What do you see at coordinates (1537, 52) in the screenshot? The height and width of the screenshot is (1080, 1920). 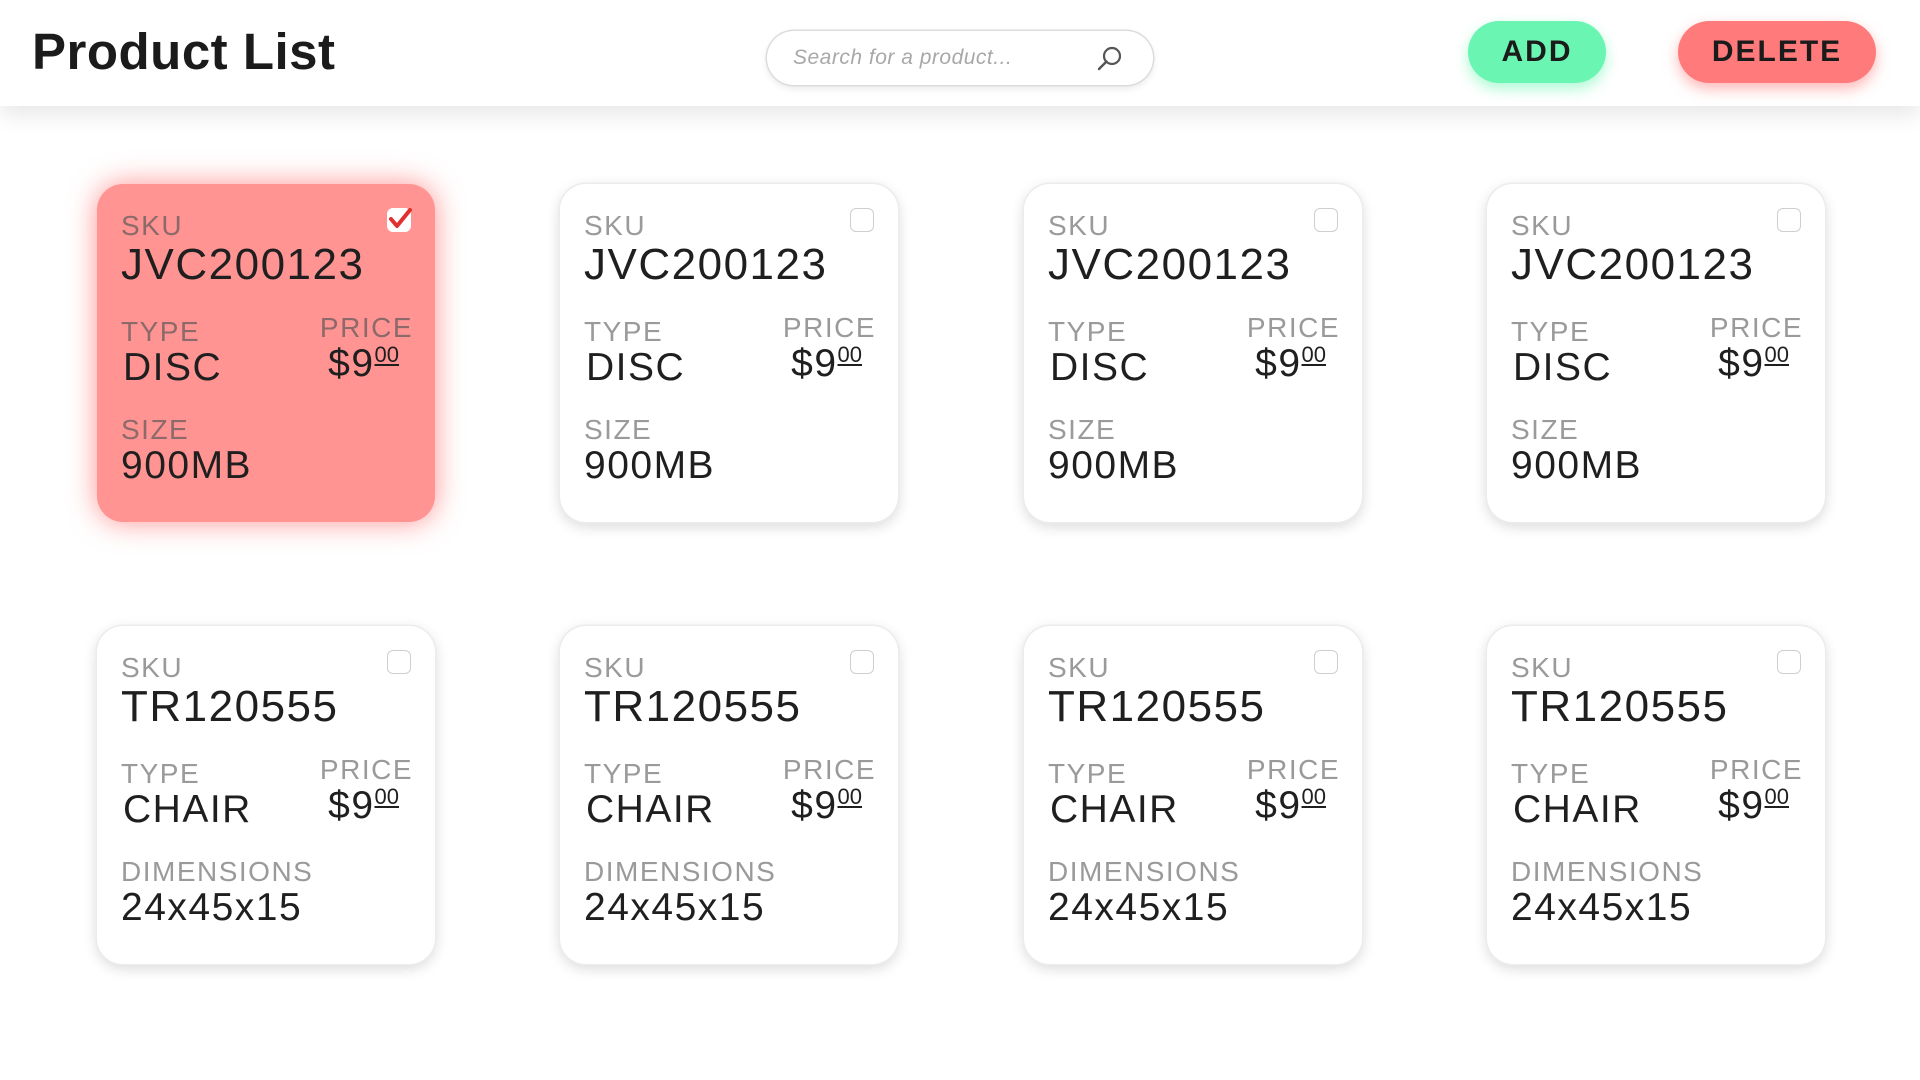 I see `add-button: ADD` at bounding box center [1537, 52].